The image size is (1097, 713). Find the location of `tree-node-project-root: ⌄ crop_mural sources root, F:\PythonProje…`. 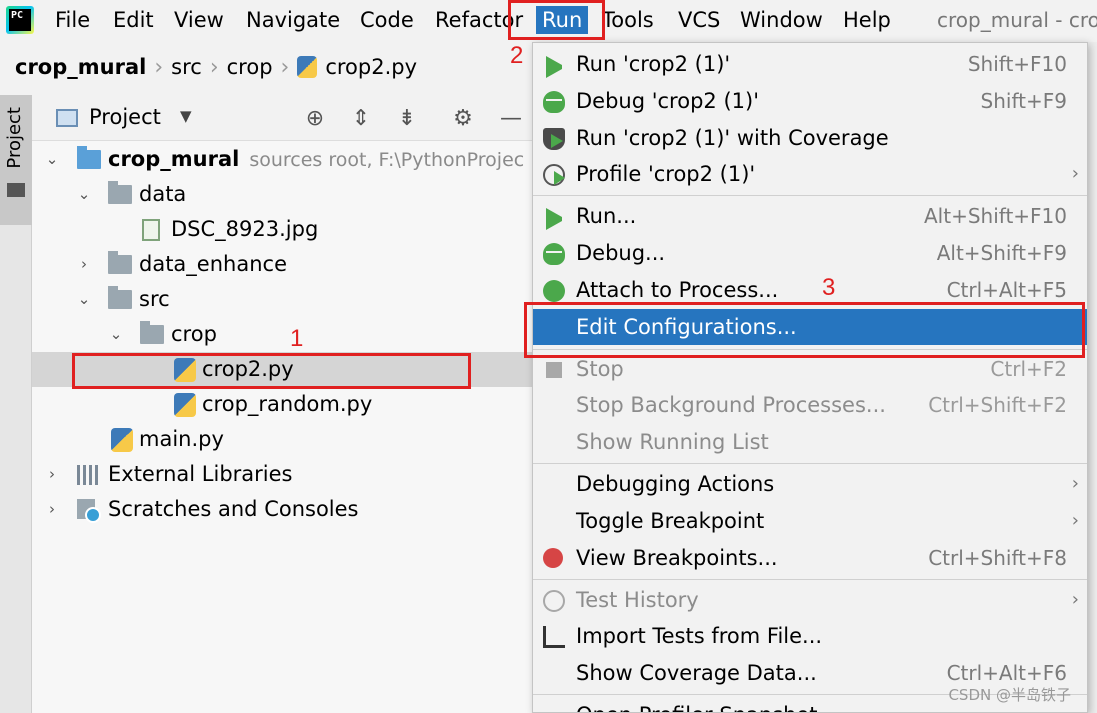

tree-node-project-root: ⌄ crop_mural sources root, F:\PythonProje… is located at coordinates (282, 159).